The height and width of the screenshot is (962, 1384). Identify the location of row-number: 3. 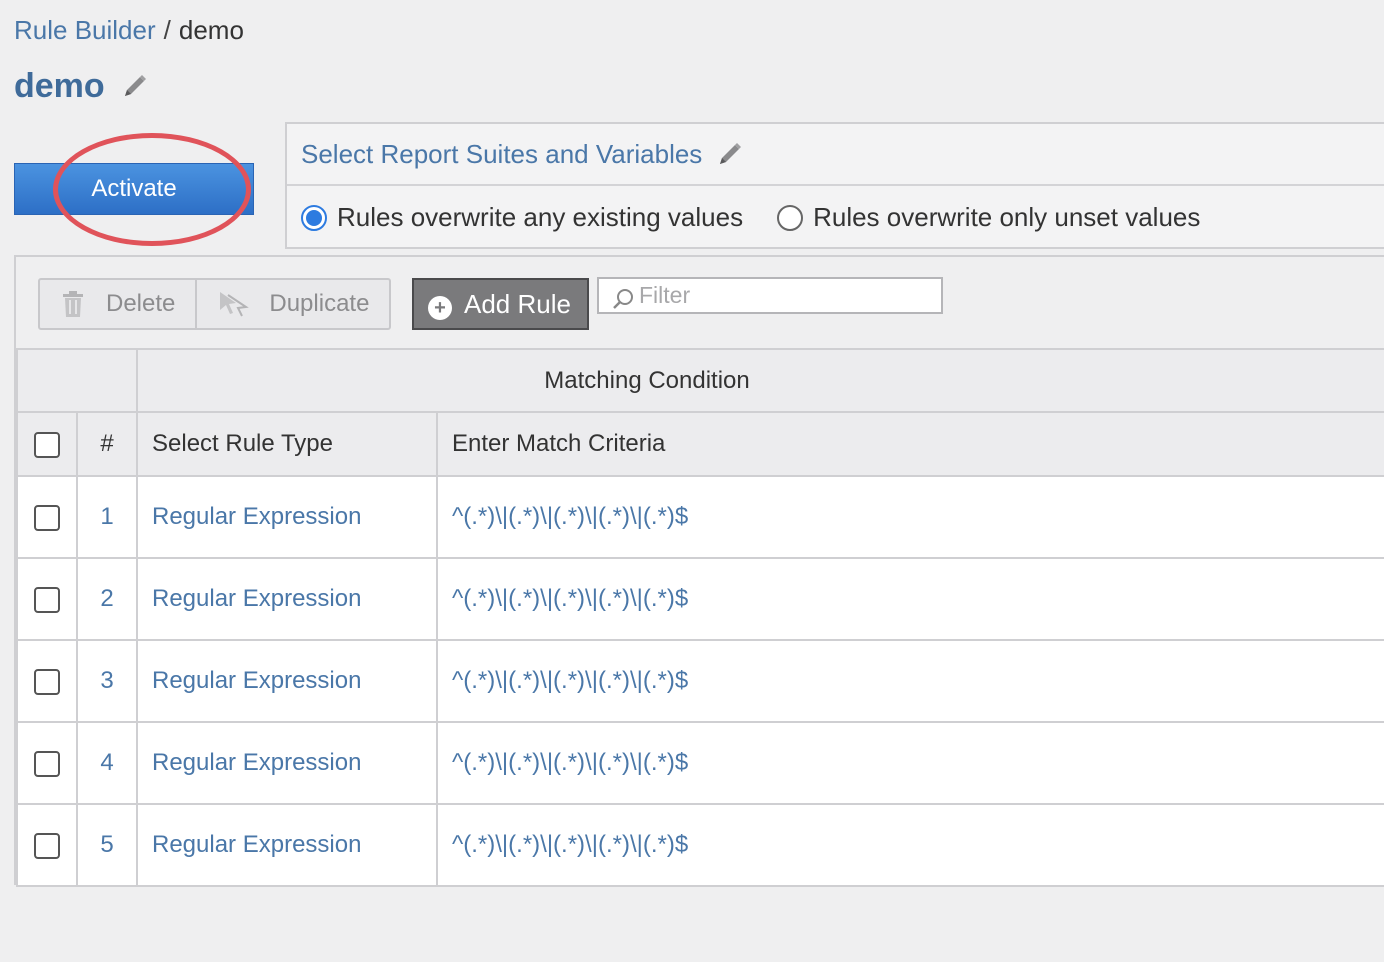
(107, 681).